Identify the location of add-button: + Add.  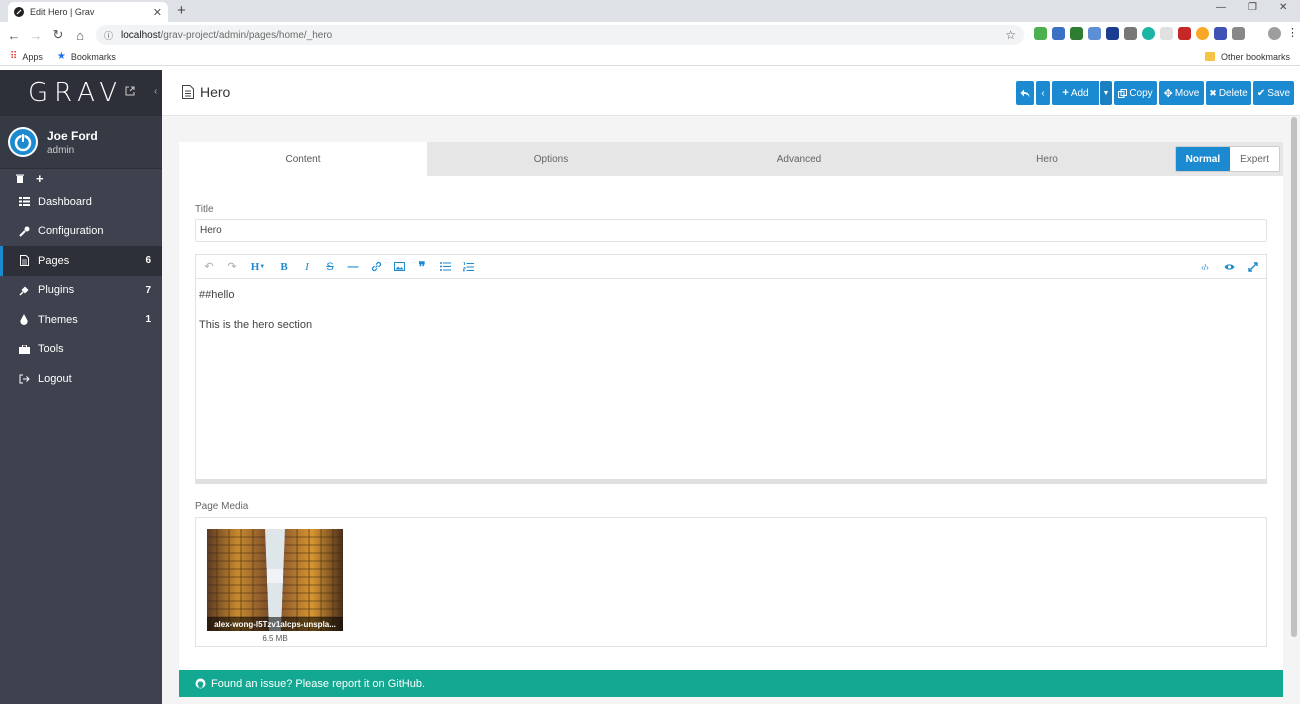
(1075, 93).